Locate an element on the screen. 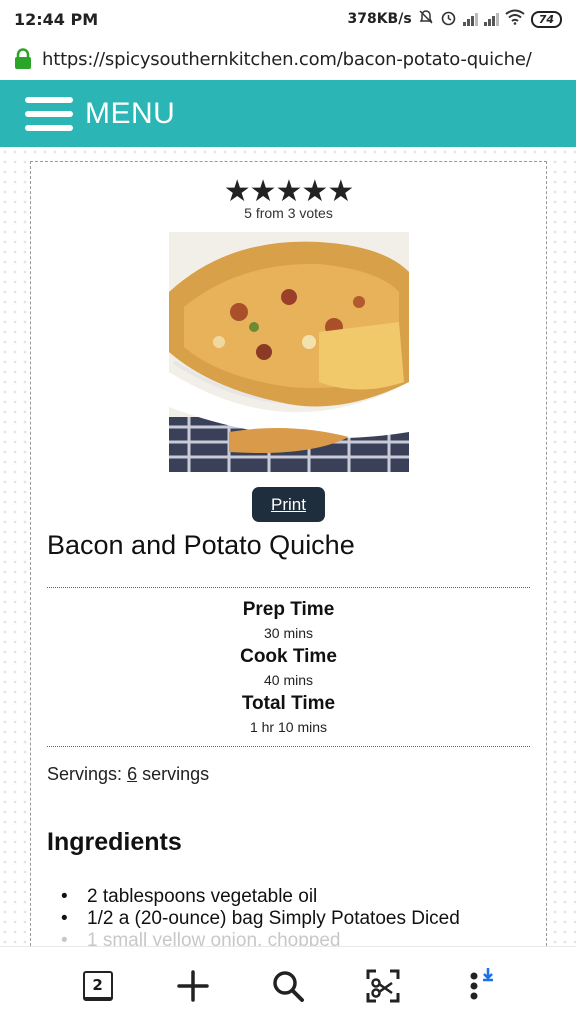  search-icon is located at coordinates (288, 986).